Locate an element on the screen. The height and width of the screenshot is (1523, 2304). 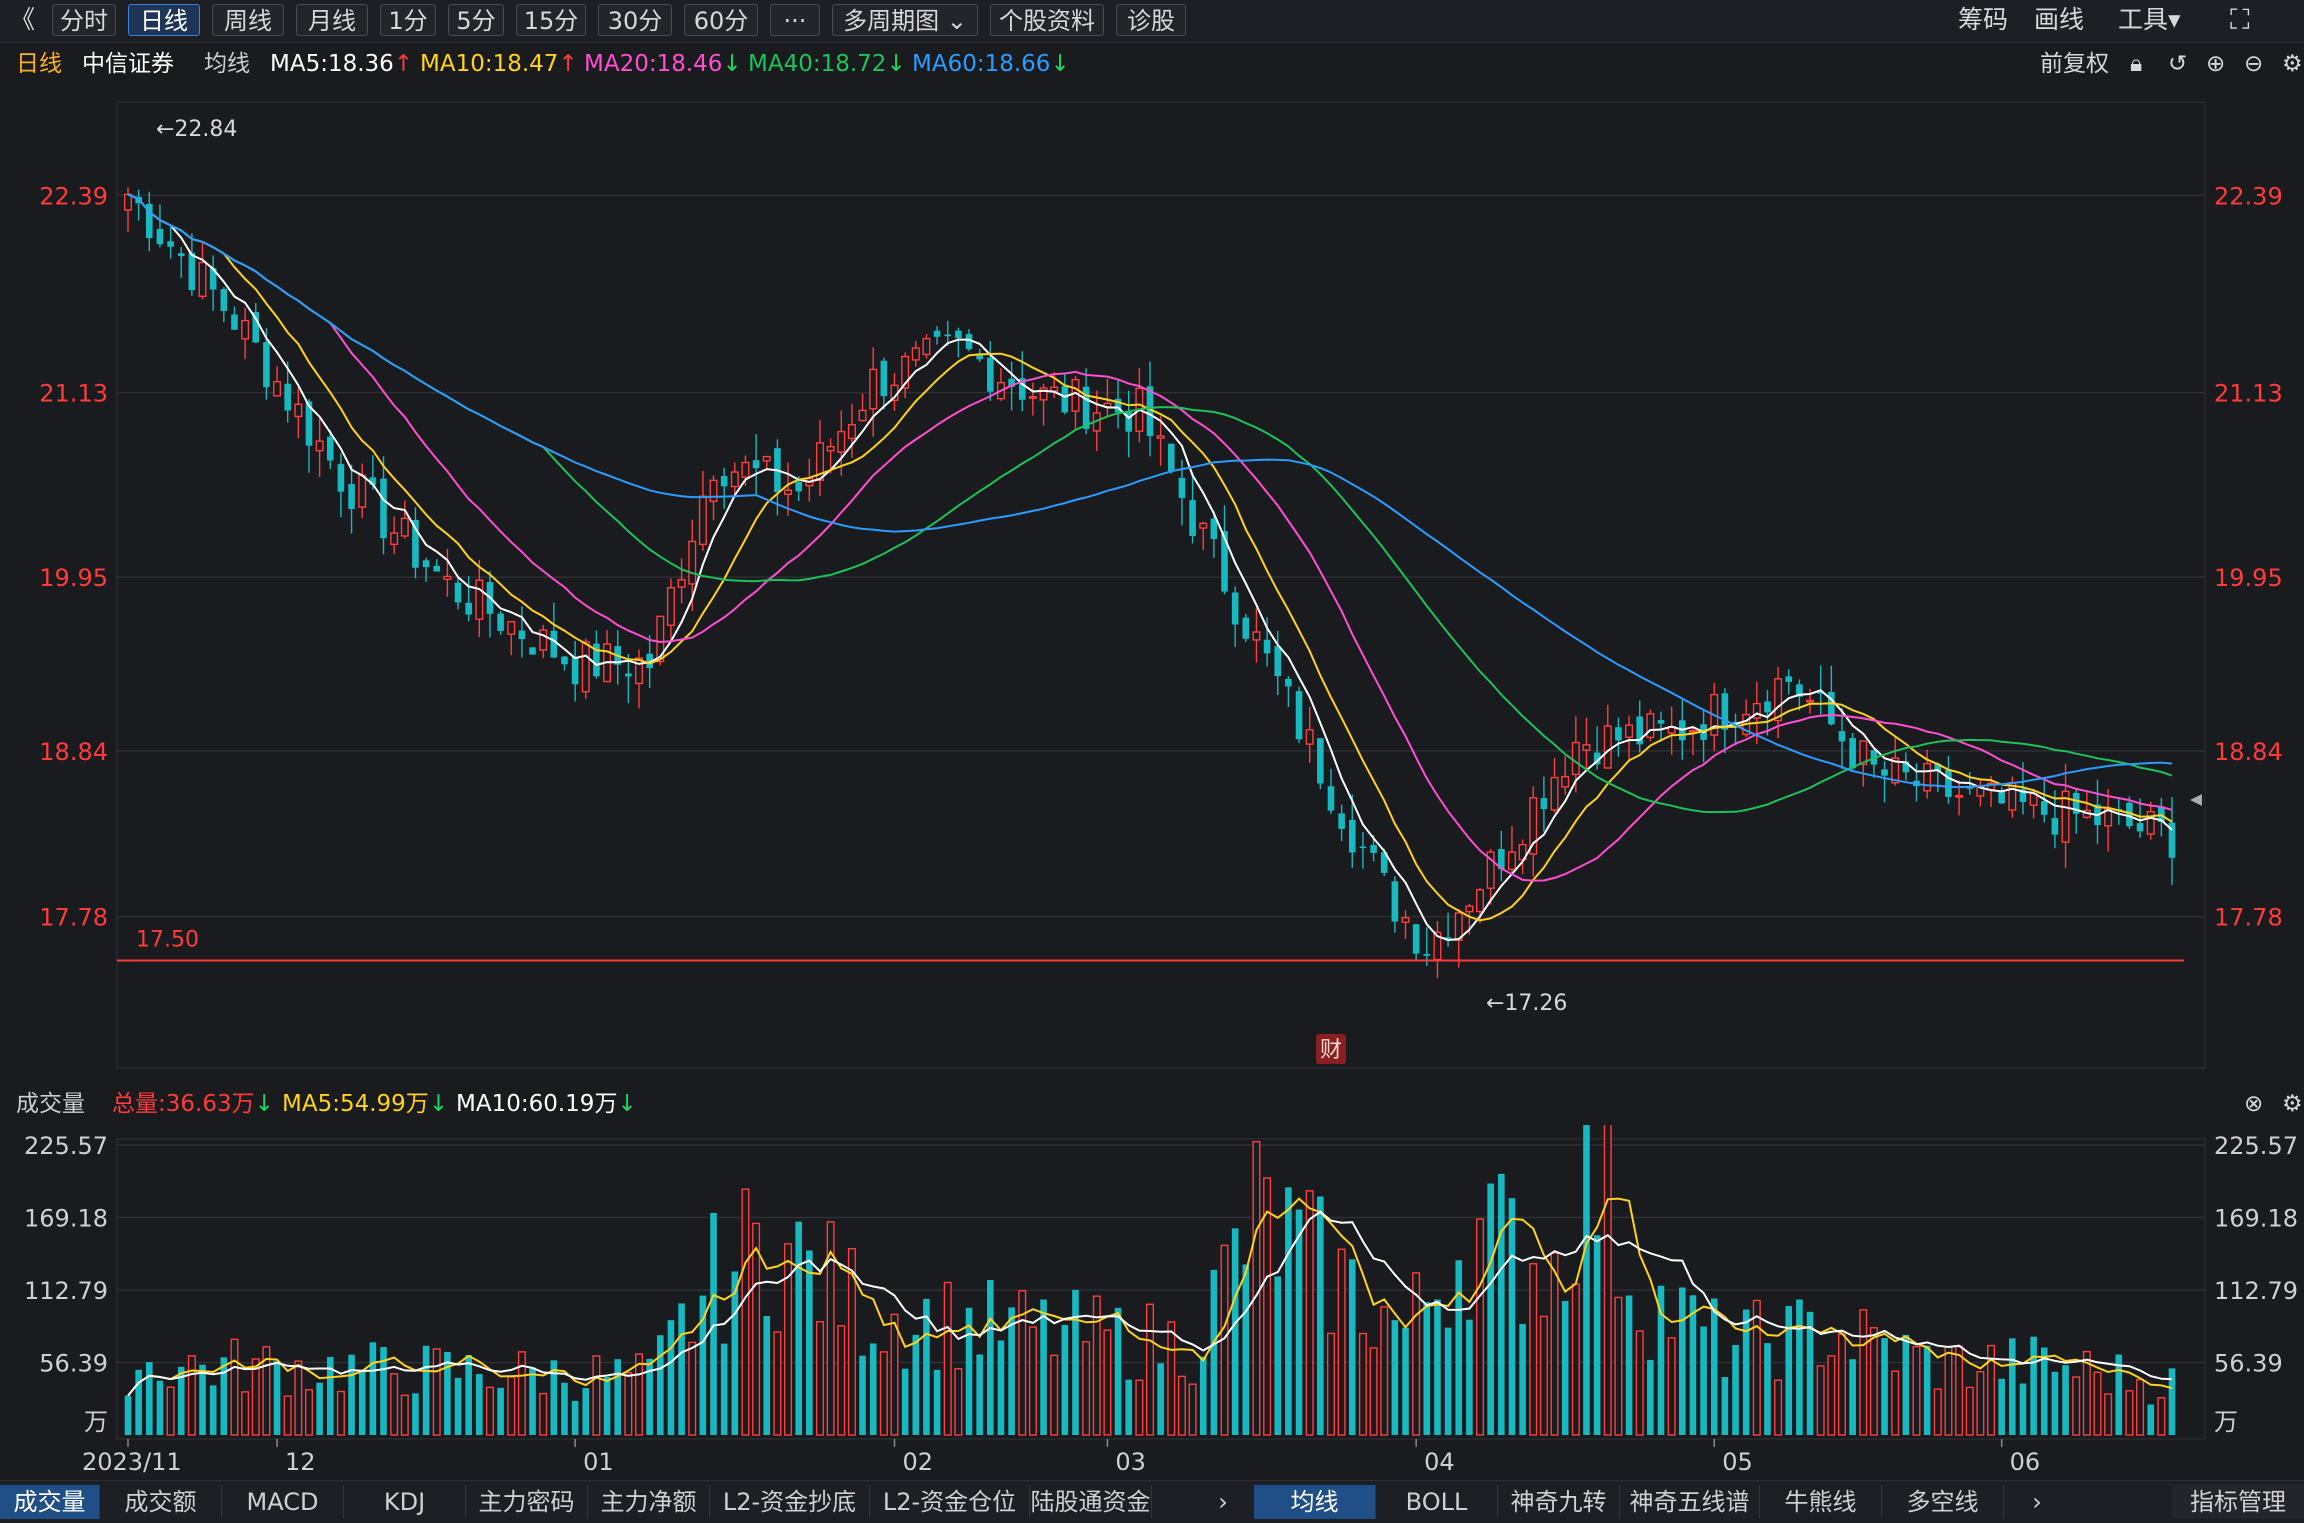
period-button-7: 30分 is located at coordinates (635, 20).